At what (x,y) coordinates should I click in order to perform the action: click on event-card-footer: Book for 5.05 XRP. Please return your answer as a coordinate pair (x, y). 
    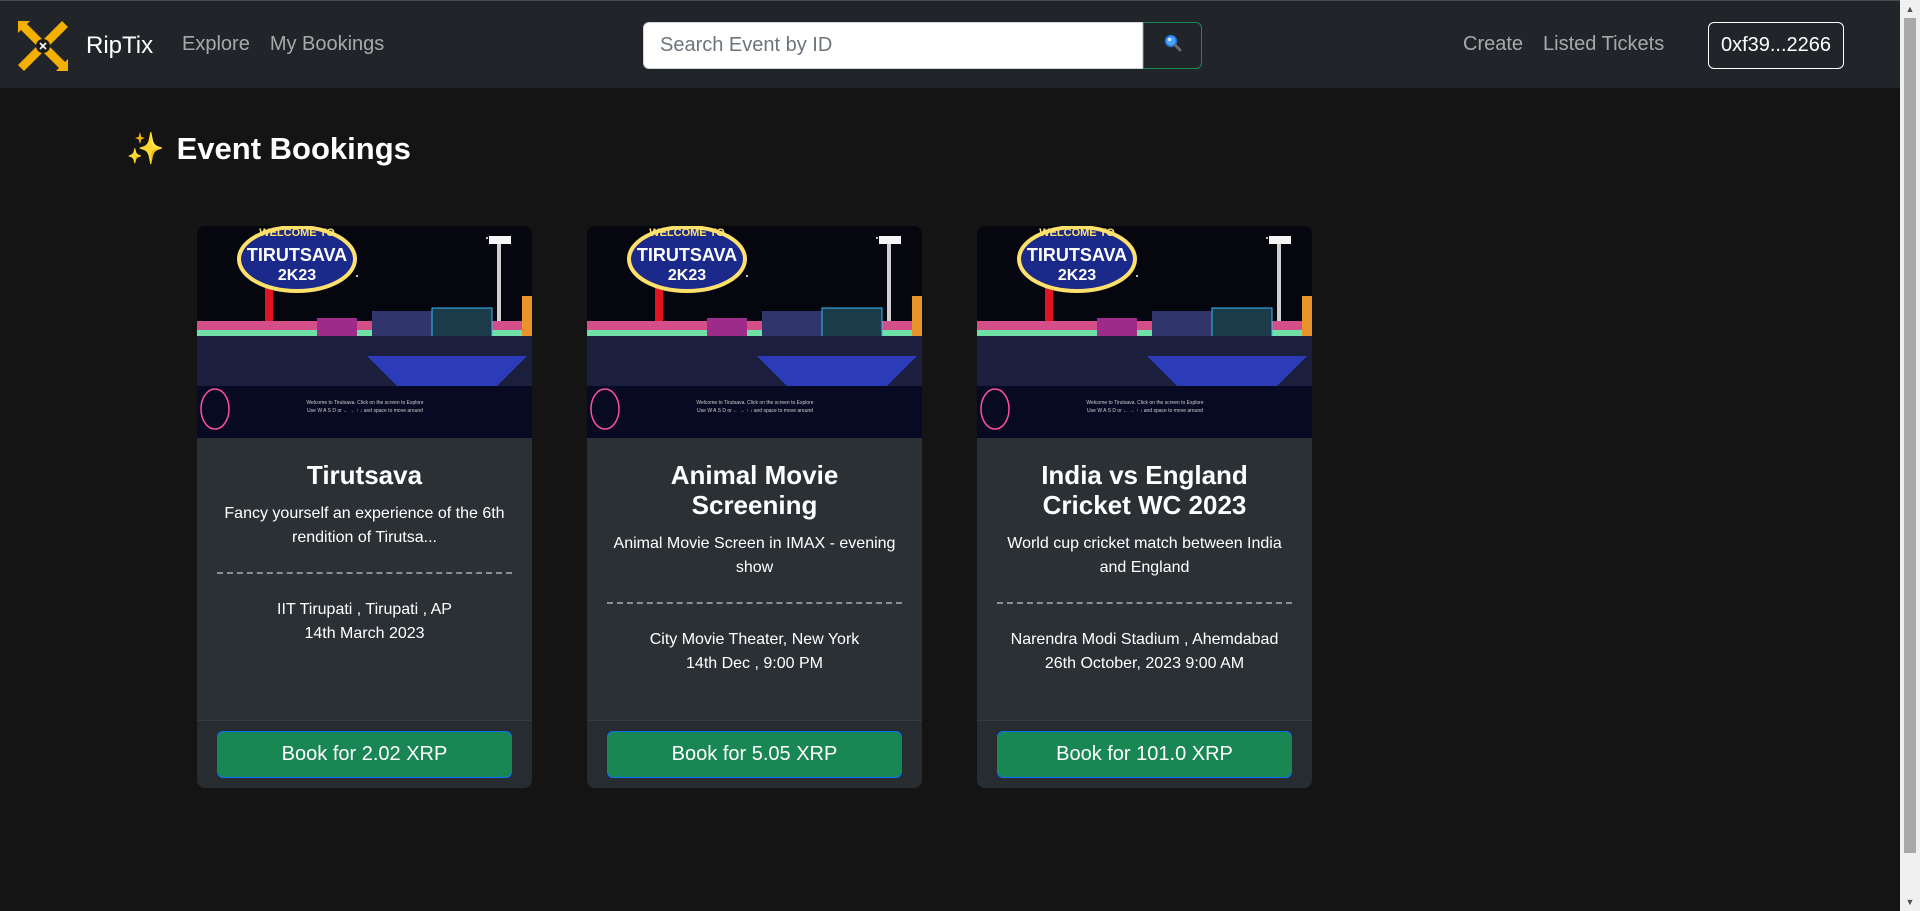
    Looking at the image, I should click on (754, 754).